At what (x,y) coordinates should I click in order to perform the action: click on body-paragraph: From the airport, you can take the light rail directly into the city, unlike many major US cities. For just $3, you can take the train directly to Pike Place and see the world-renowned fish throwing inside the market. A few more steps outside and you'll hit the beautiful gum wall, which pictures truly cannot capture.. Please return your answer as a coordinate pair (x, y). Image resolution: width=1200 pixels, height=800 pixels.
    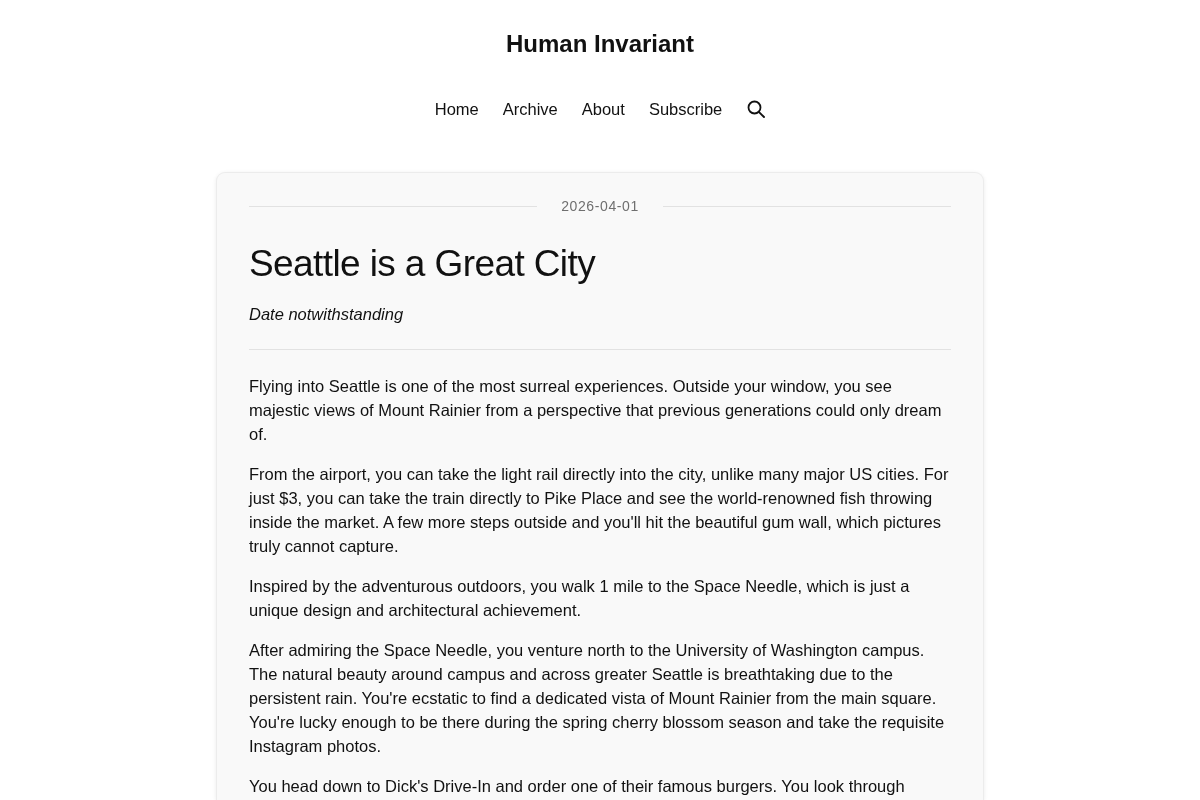
    Looking at the image, I should click on (599, 510).